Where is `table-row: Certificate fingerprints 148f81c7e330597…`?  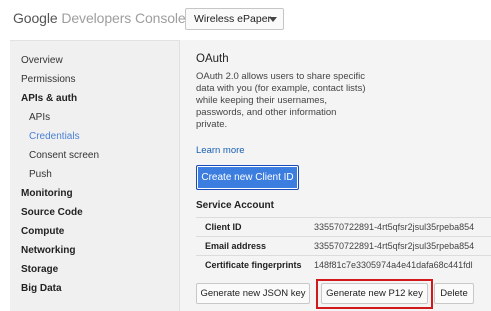 table-row: Certificate fingerprints 148f81c7e330597… is located at coordinates (343, 264).